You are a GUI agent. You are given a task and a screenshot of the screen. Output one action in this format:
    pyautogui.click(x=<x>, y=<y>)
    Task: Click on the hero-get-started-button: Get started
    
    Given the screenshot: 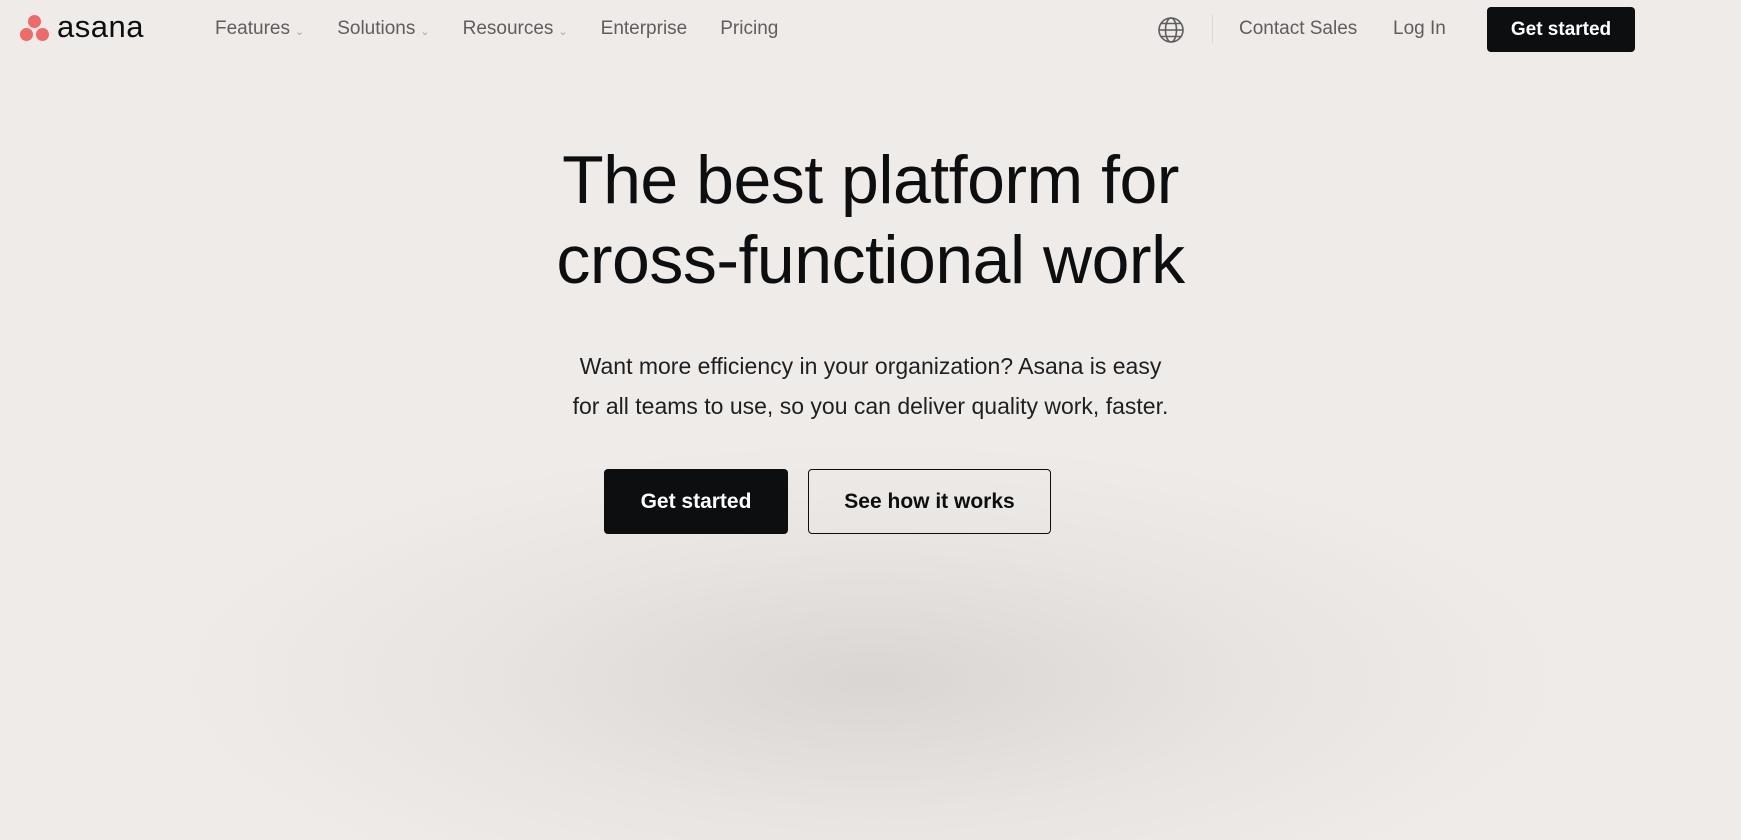 What is the action you would take?
    pyautogui.click(x=696, y=501)
    